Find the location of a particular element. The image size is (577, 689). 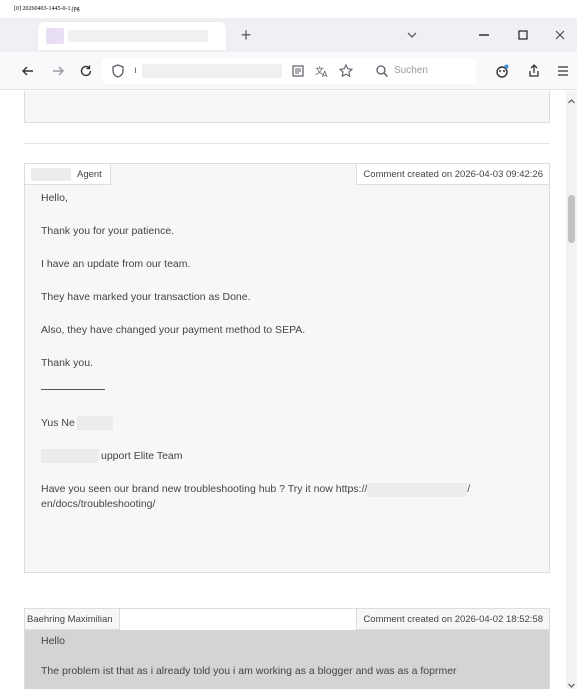

address-bar: ı 文A is located at coordinates (250, 71).